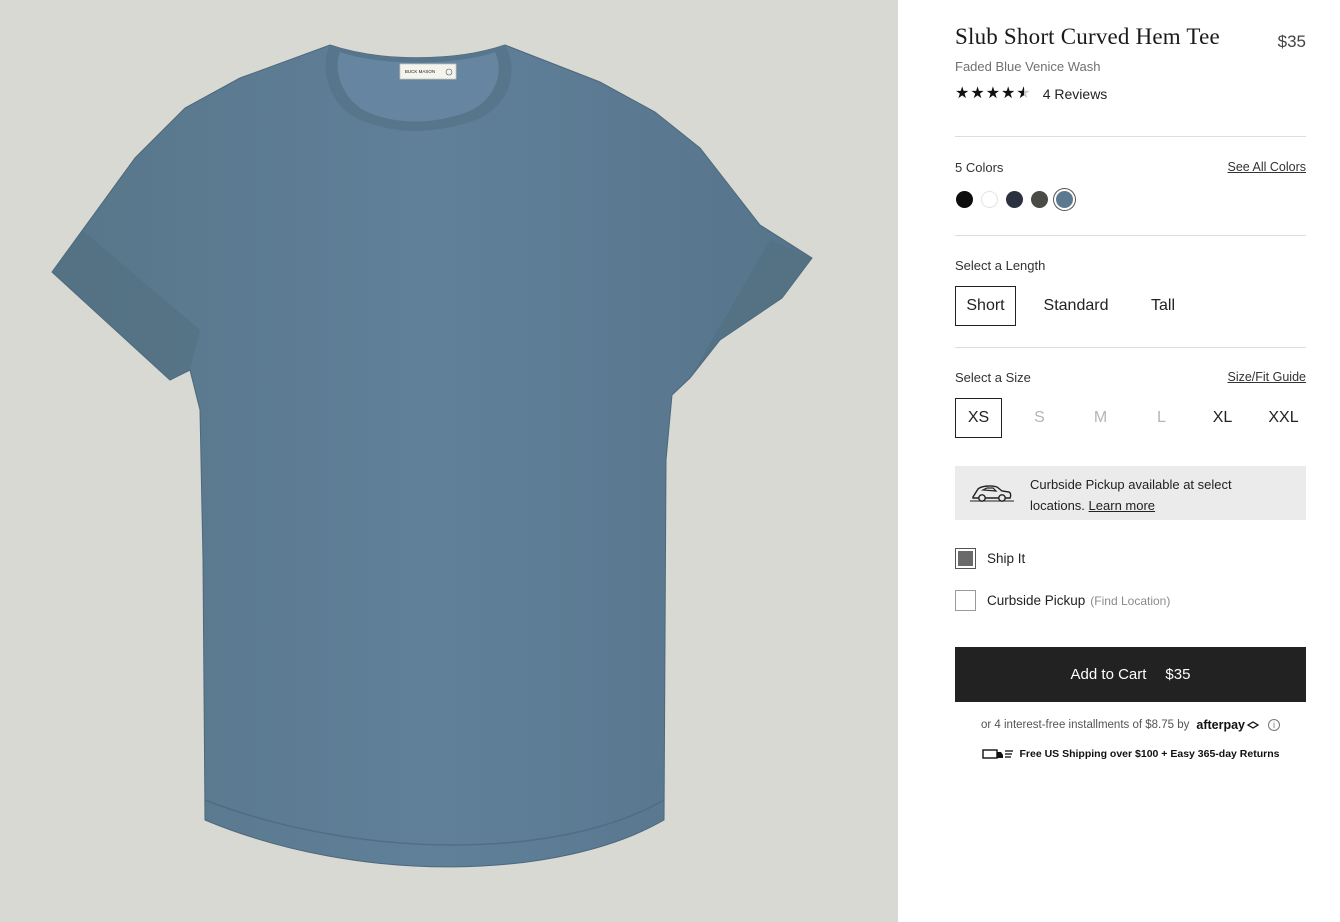 This screenshot has height=922, width=1340. Describe the element at coordinates (1130, 601) in the screenshot. I see `find-location-link: (Find Location)` at that location.